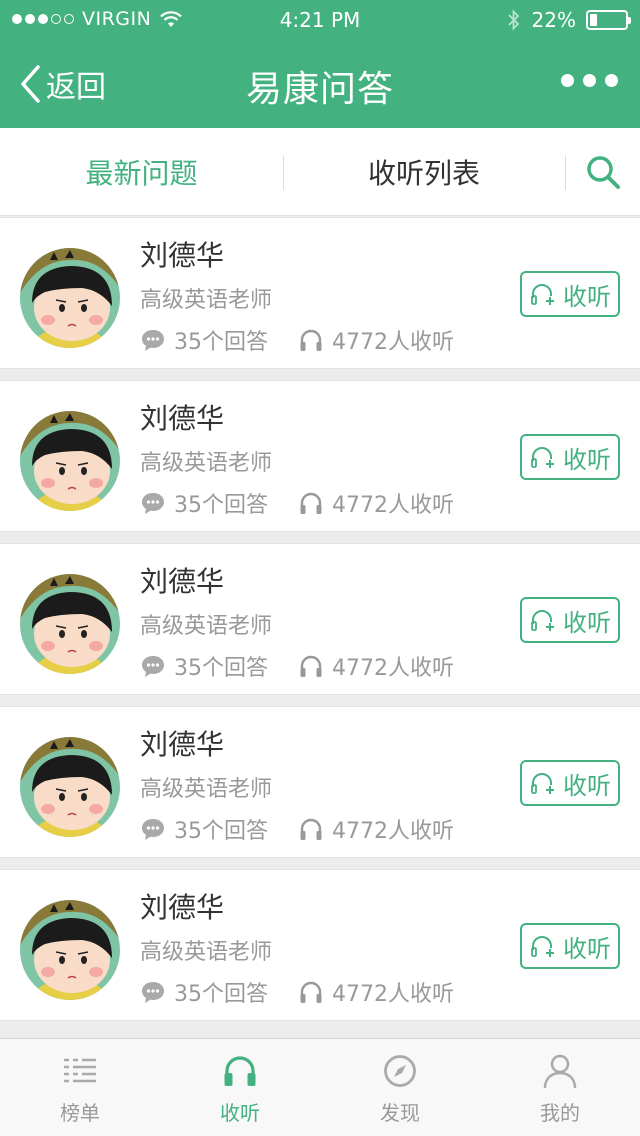 This screenshot has width=640, height=1136. Describe the element at coordinates (80, 1070) in the screenshot. I see `list-ranking-icon` at that location.